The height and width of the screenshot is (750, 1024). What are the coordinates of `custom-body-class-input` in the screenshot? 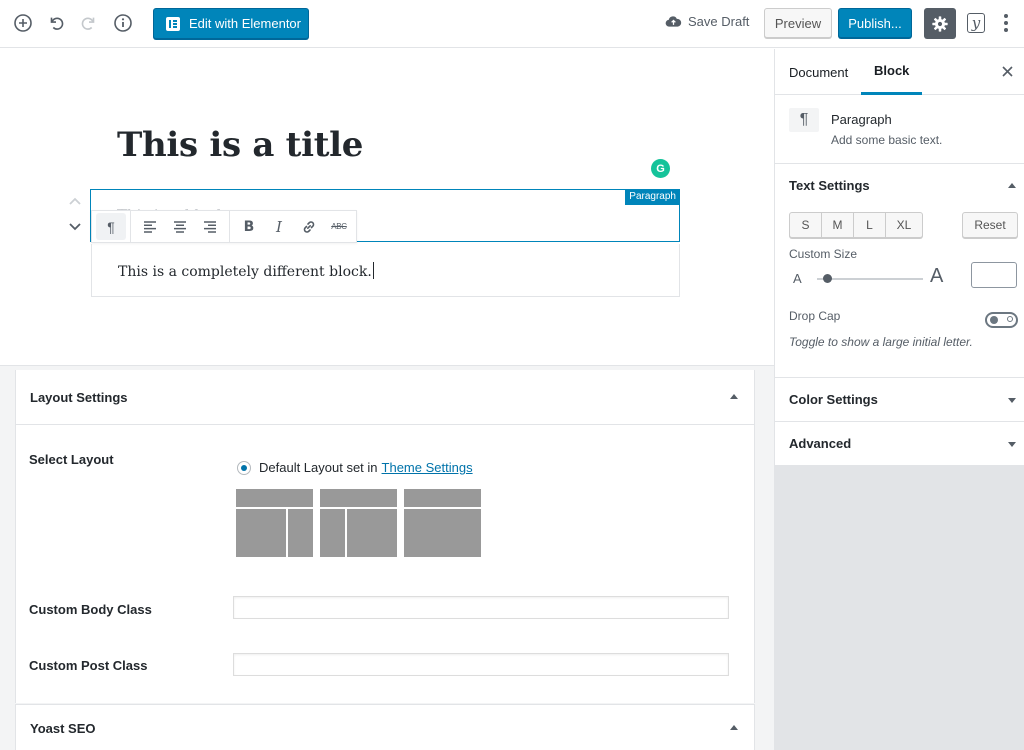 It's located at (481, 607).